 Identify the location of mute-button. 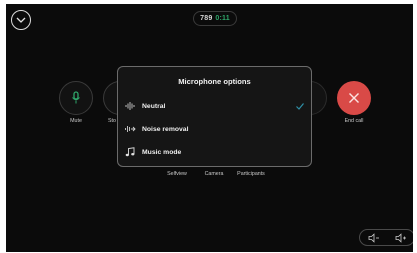
(76, 98).